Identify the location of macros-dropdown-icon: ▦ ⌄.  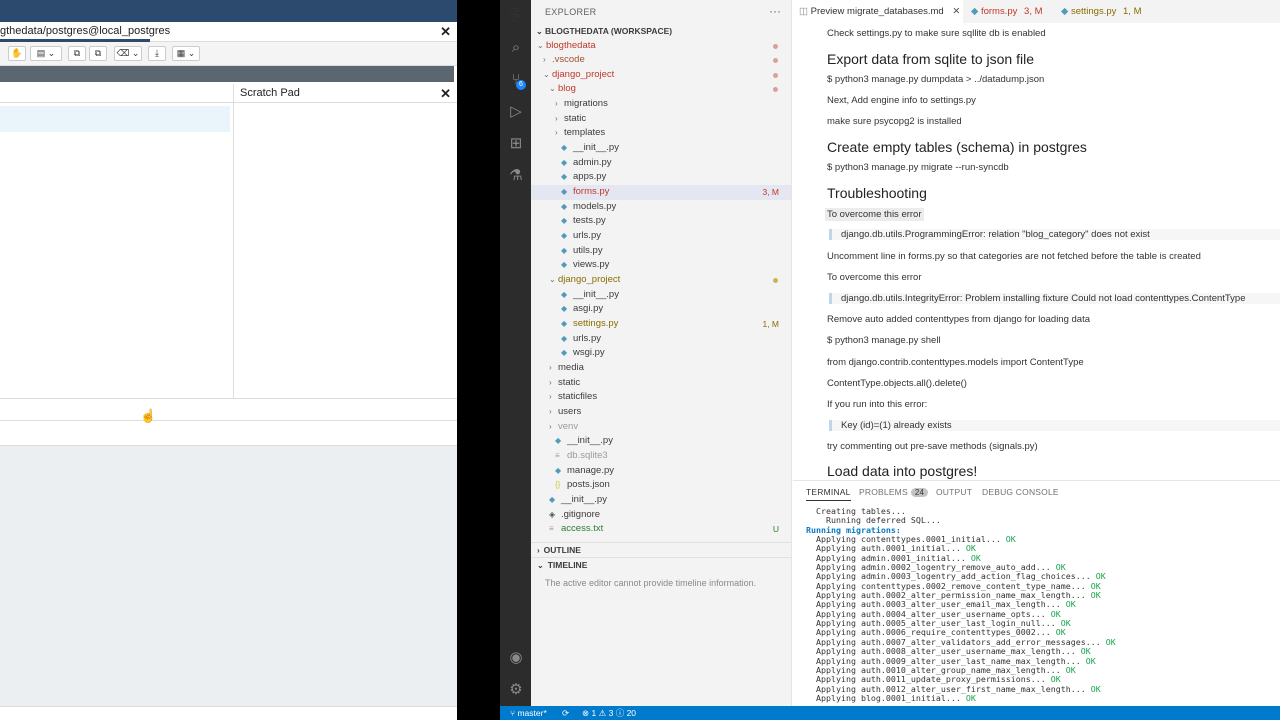
(186, 53).